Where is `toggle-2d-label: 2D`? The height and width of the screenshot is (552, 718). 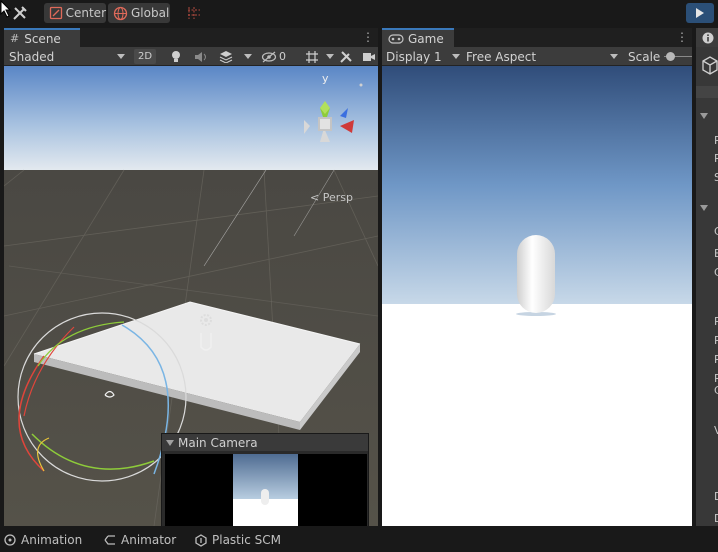
toggle-2d-label: 2D is located at coordinates (145, 56).